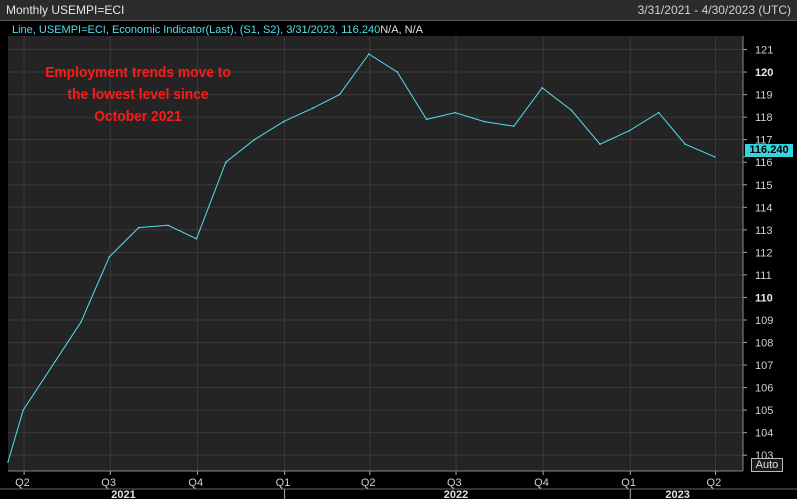 This screenshot has height=499, width=797. I want to click on annotation-line-3: October 2021, so click(138, 116).